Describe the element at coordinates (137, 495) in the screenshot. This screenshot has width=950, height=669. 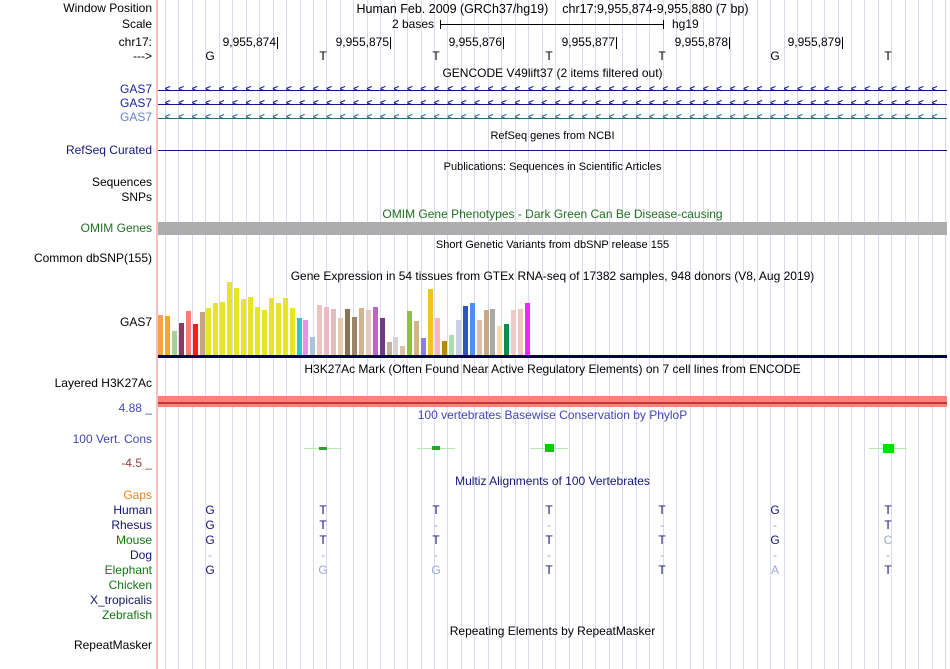
I see `track-label-species-gaps: Gaps` at that location.